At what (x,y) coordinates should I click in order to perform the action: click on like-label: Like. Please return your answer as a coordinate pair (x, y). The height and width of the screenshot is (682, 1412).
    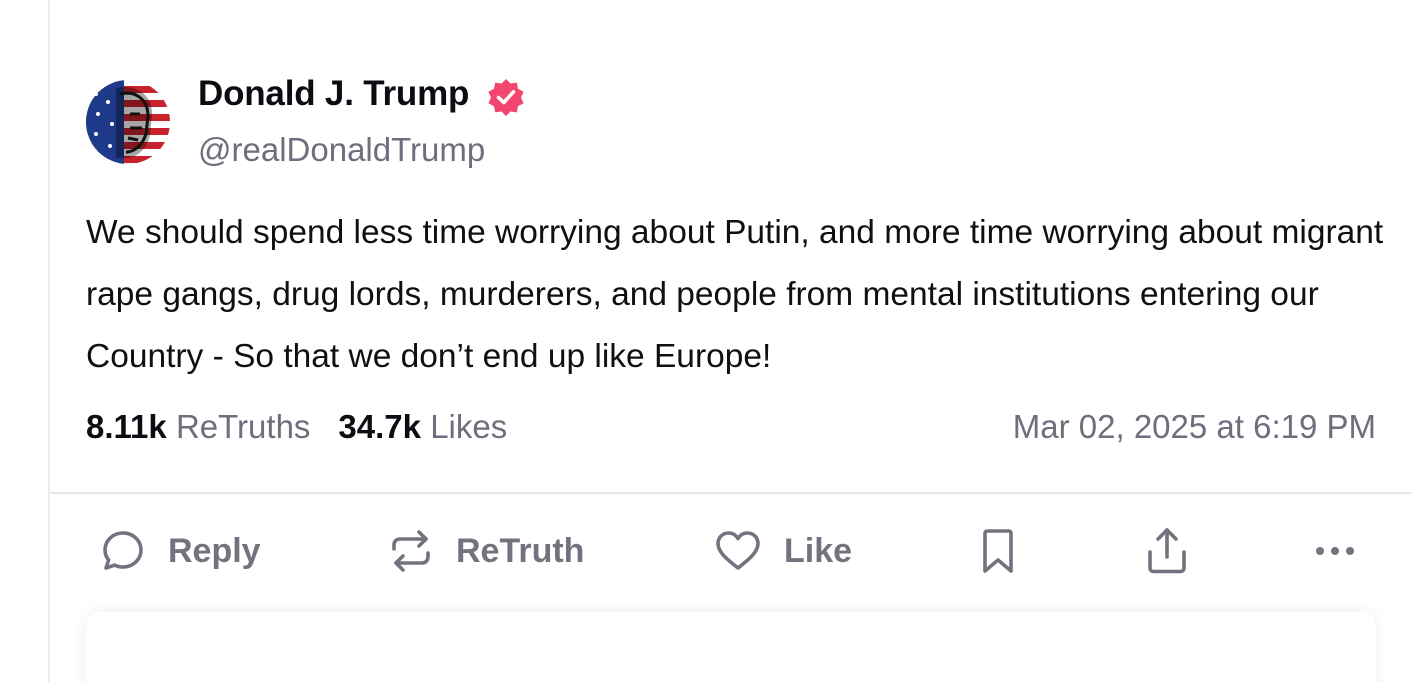
    Looking at the image, I should click on (818, 550).